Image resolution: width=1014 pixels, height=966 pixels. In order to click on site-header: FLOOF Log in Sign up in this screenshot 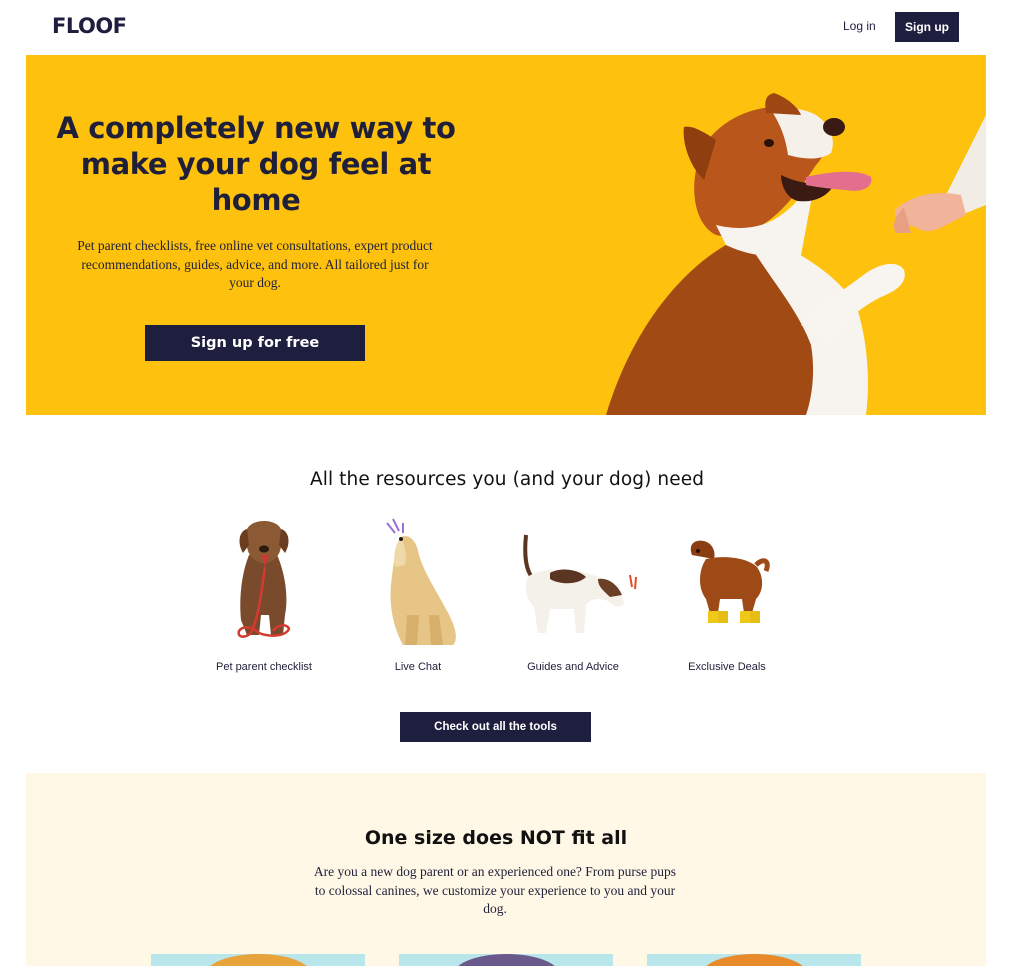, I will do `click(507, 27)`.